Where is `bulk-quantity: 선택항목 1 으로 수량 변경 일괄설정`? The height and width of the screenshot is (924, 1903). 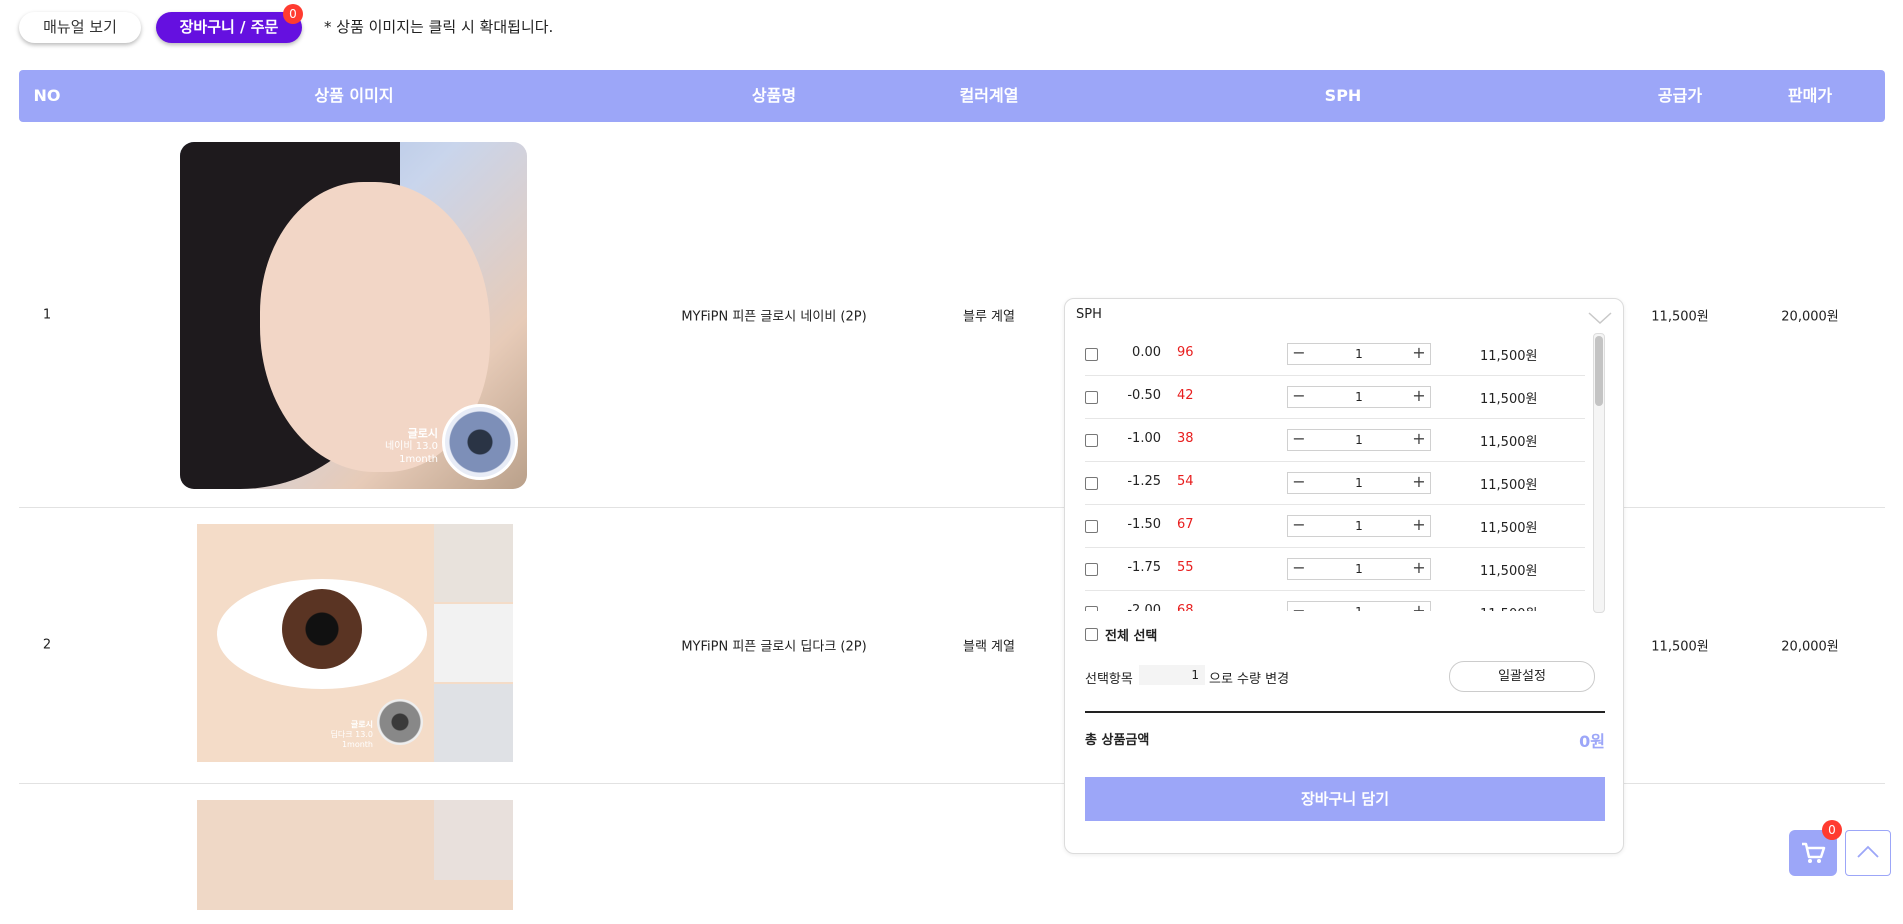 bulk-quantity: 선택항목 1 으로 수량 변경 일괄설정 is located at coordinates (1345, 676).